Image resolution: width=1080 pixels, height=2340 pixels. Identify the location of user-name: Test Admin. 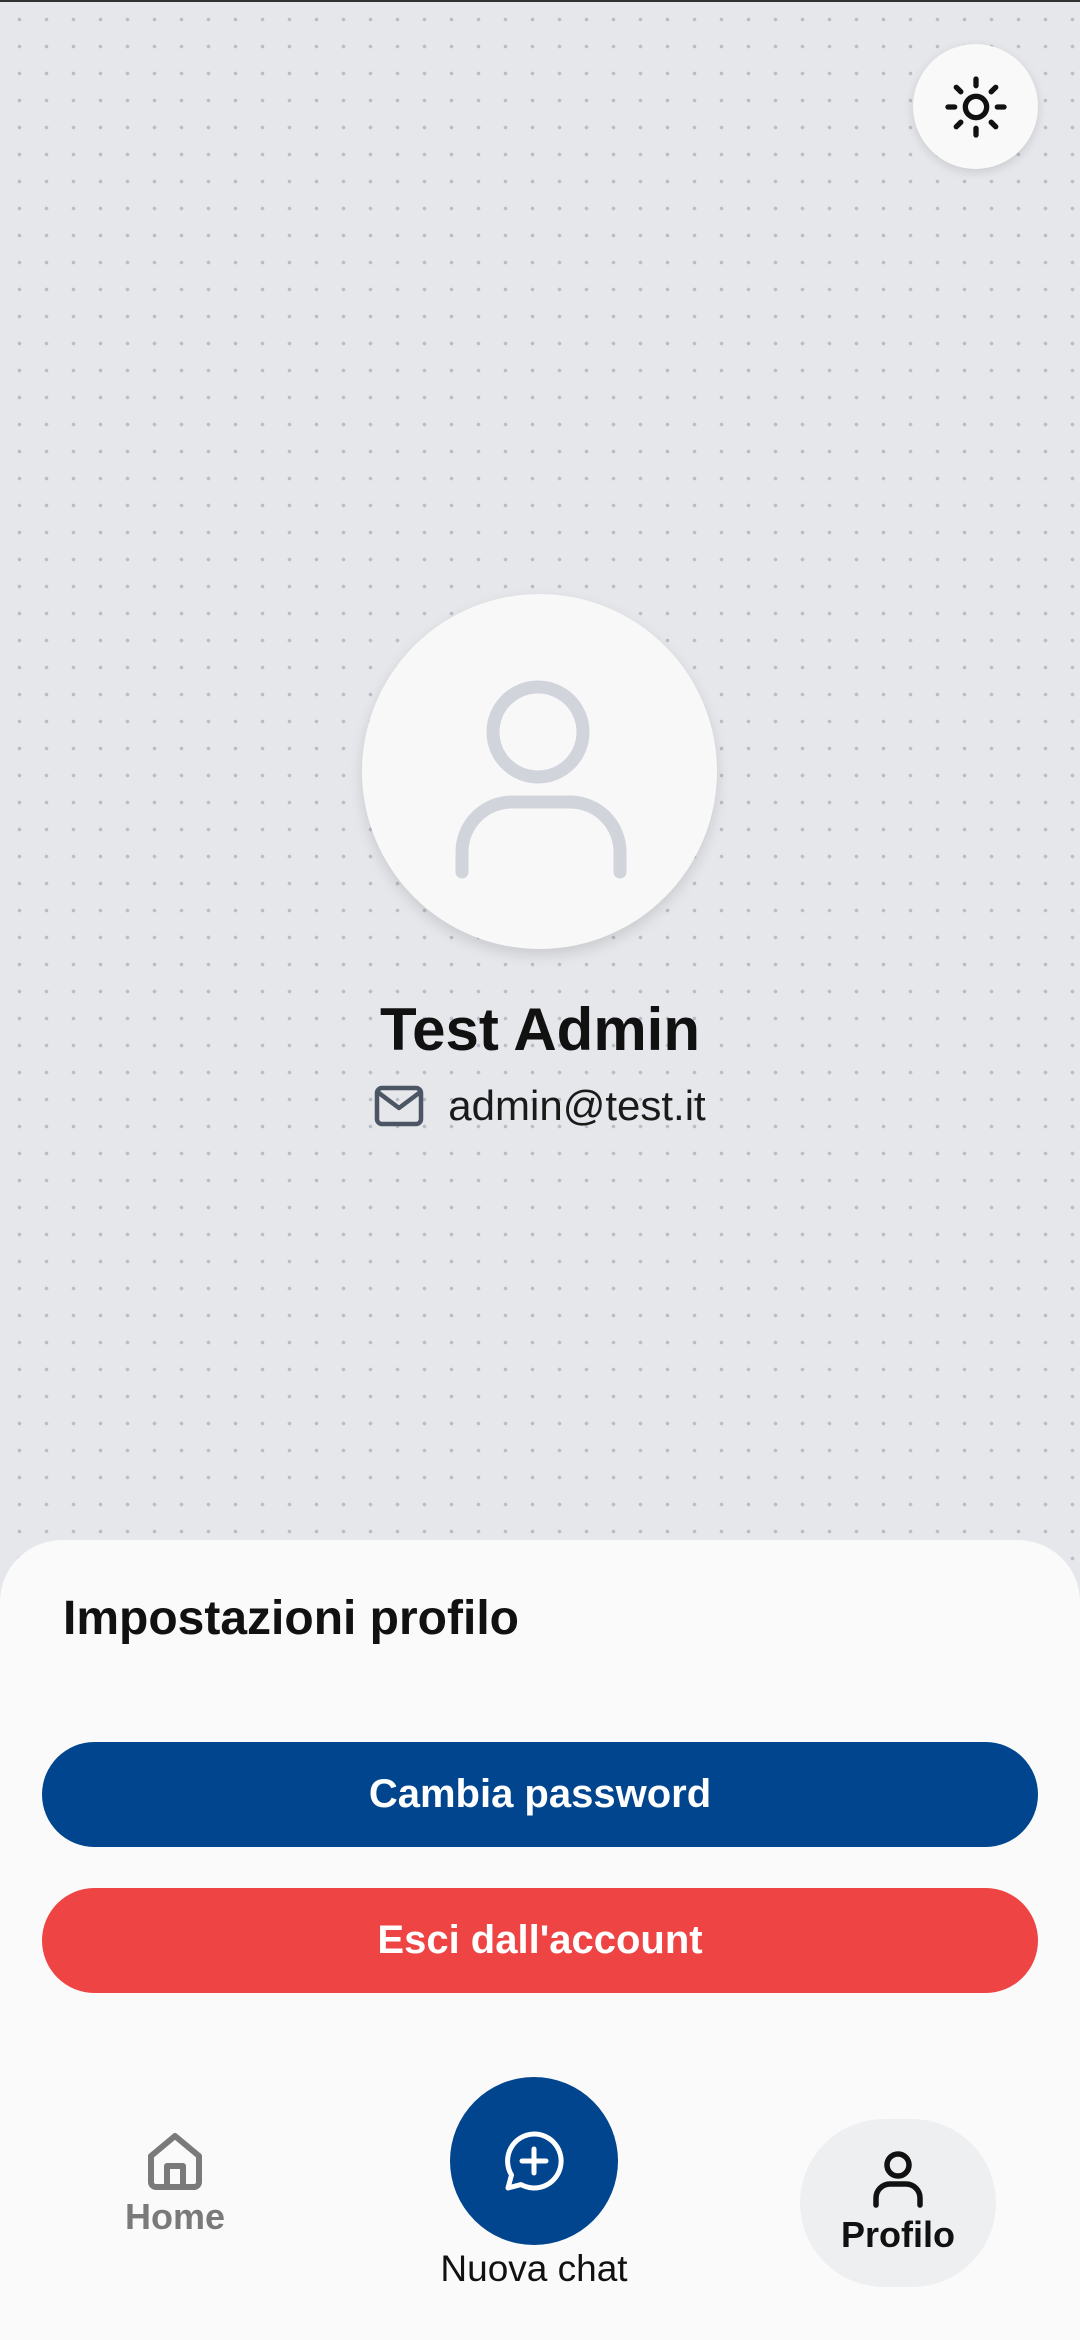
(539, 1029).